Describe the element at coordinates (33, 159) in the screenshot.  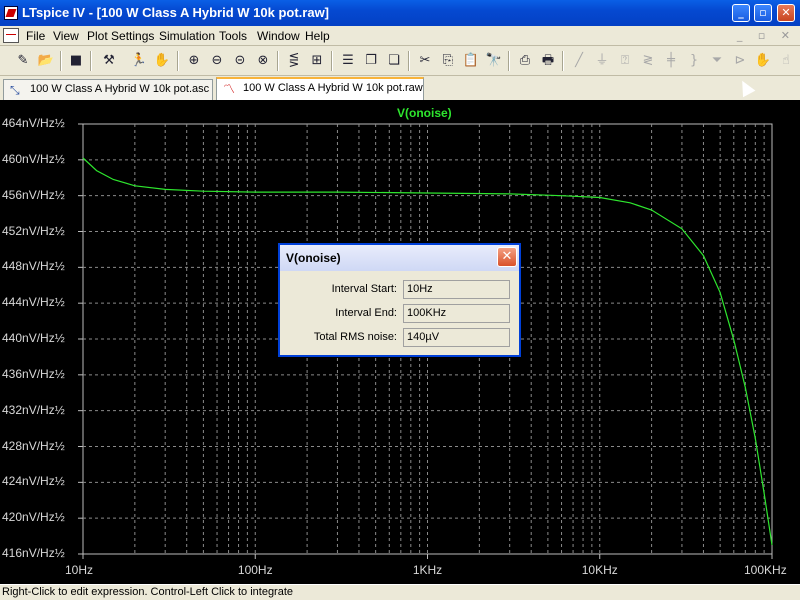
I see `y-tick-label: 460nV/Hz½` at that location.